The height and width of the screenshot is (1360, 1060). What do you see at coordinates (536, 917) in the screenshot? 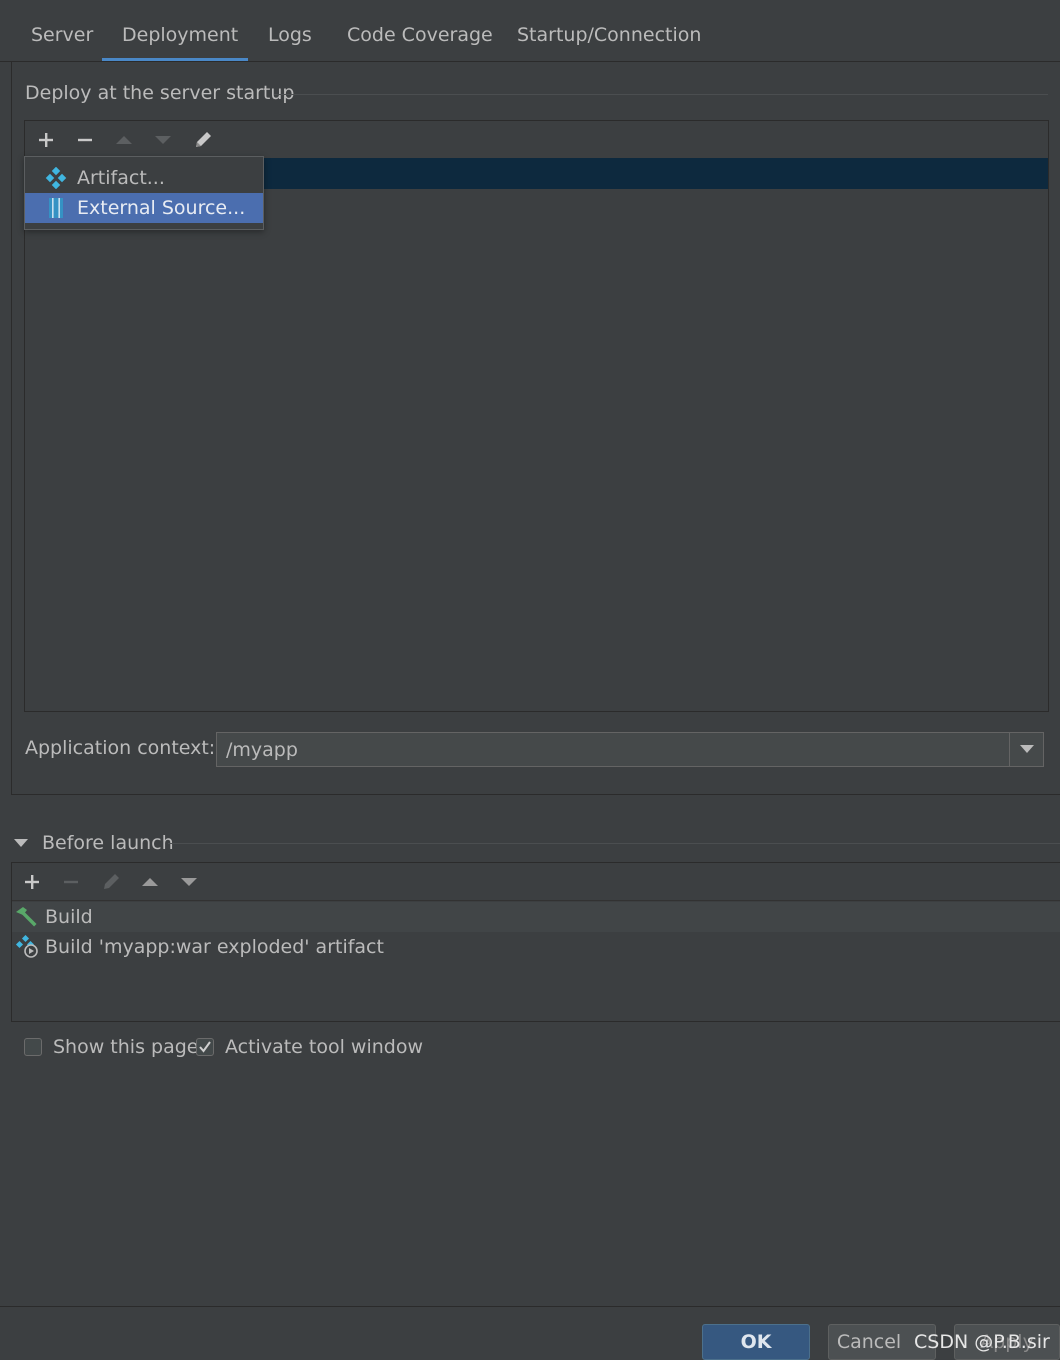
I see `before-launch-task-build: Build` at bounding box center [536, 917].